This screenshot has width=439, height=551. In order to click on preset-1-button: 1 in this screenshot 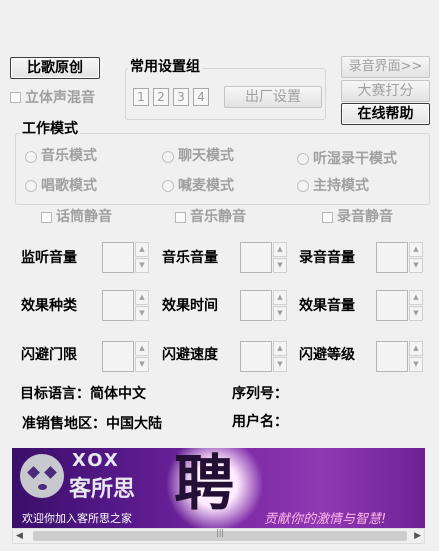, I will do `click(141, 97)`.